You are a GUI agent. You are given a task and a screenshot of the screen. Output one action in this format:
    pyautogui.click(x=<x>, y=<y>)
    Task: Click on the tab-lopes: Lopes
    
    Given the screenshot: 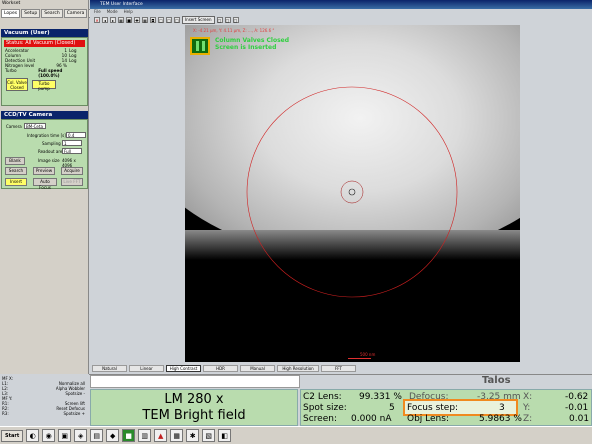 What is the action you would take?
    pyautogui.click(x=11, y=13)
    